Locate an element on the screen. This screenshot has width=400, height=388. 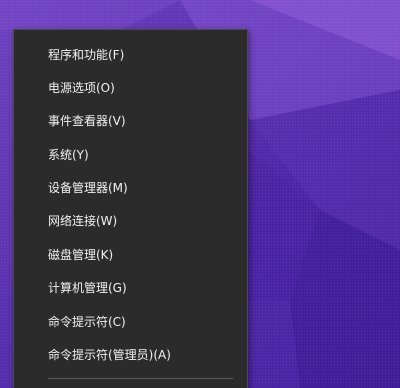
menu-item-network-connections: 网络连接(W) is located at coordinates (130, 221).